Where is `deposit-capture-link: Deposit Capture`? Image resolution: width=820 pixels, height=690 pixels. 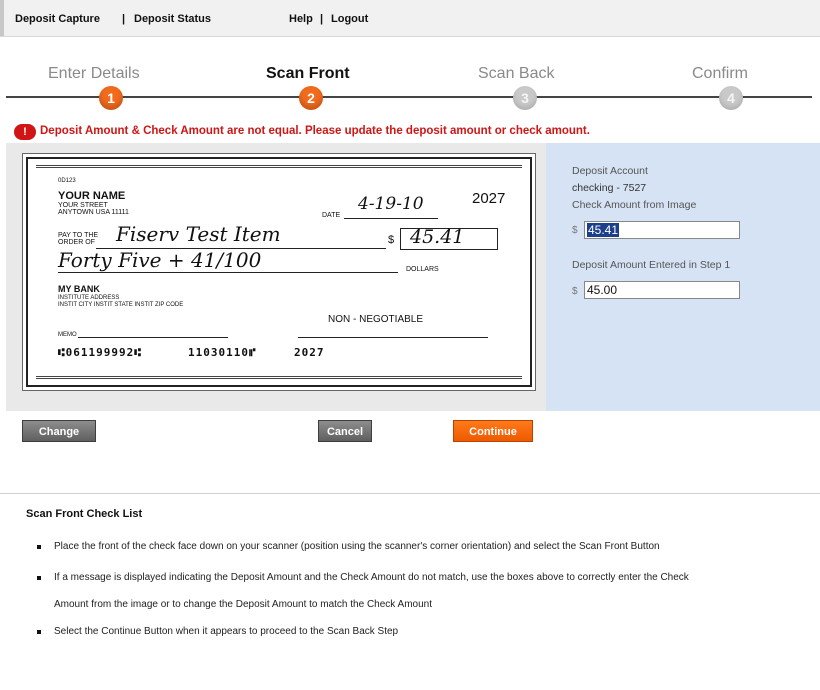
deposit-capture-link: Deposit Capture is located at coordinates (57, 19).